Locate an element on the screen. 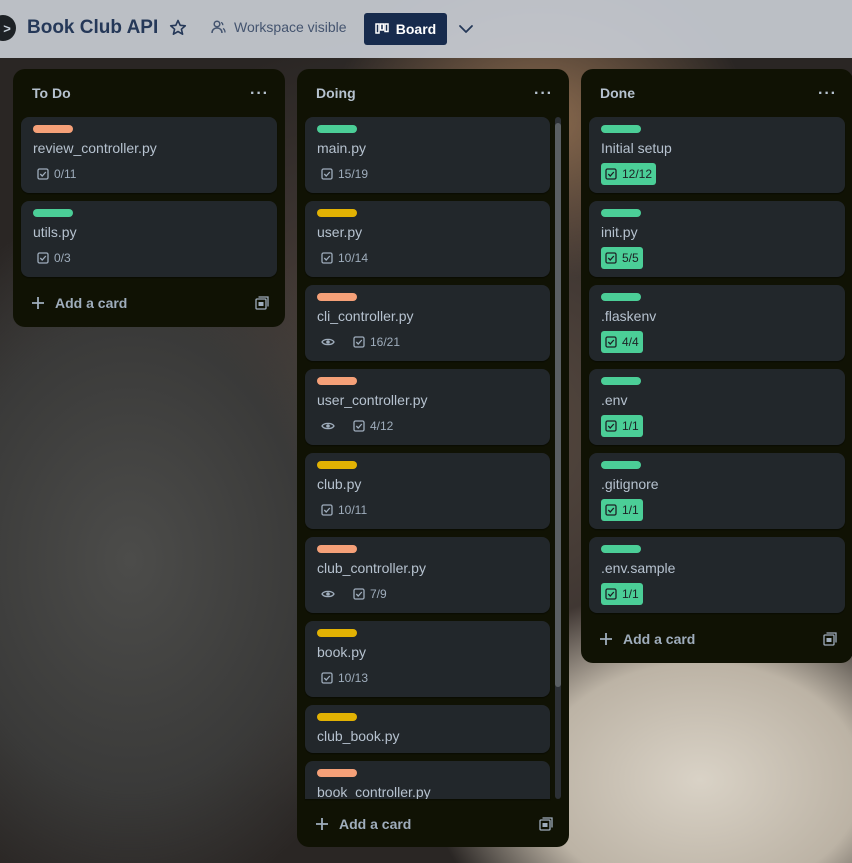 The width and height of the screenshot is (852, 863). card: .gitignore 1/1 is located at coordinates (717, 491).